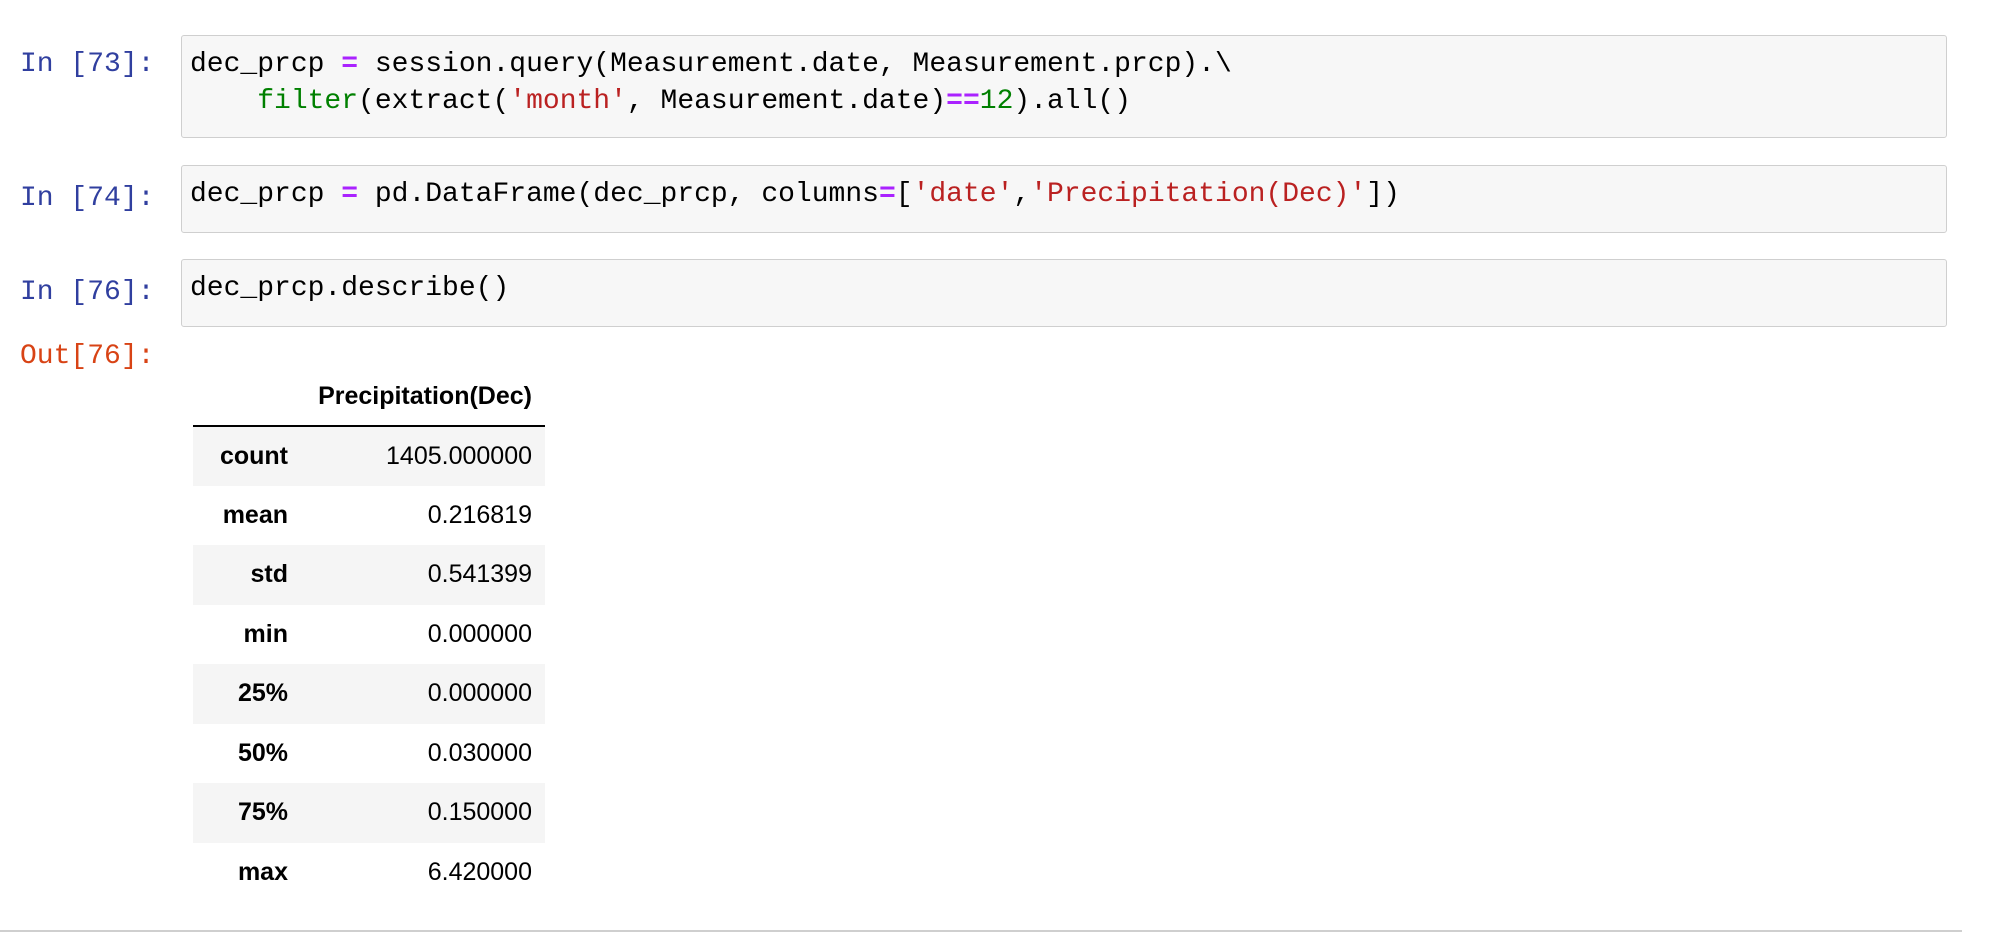 The width and height of the screenshot is (1996, 934). What do you see at coordinates (1383, 194) in the screenshot?
I see `code-token: ])` at bounding box center [1383, 194].